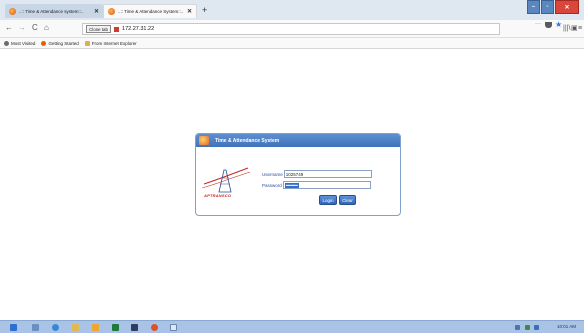 This screenshot has width=584, height=333. What do you see at coordinates (204, 10) in the screenshot?
I see `new-tab-button: +` at bounding box center [204, 10].